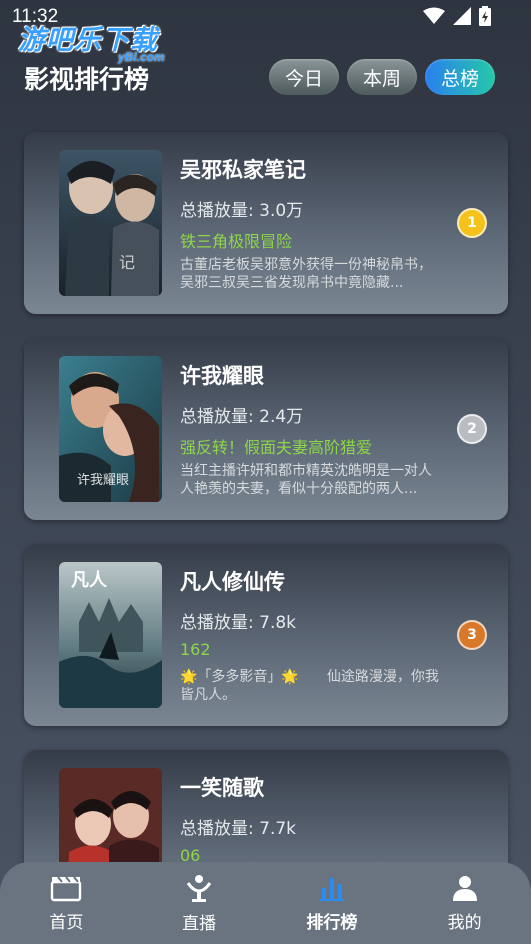 This screenshot has height=944, width=531. I want to click on nav-item-mine: 我的, so click(465, 903).